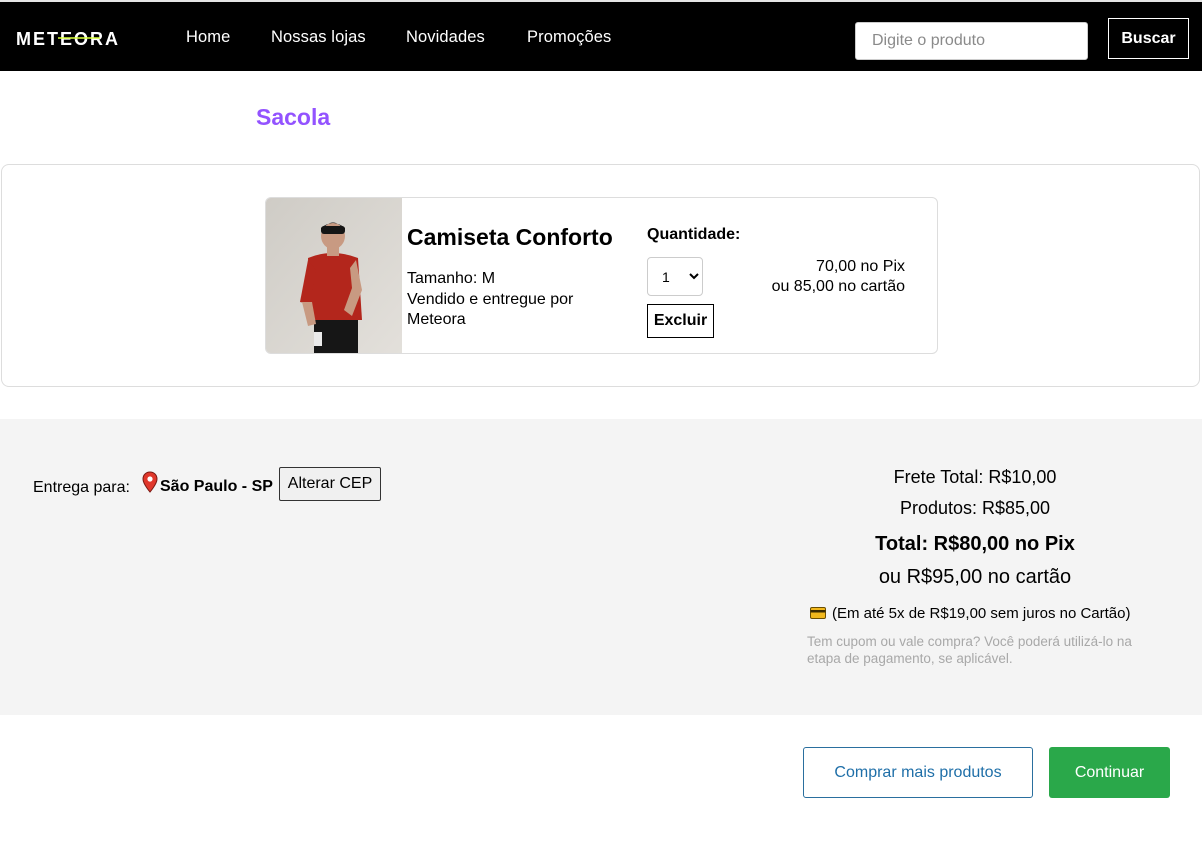  Describe the element at coordinates (150, 482) in the screenshot. I see `map-pin-icon` at that location.